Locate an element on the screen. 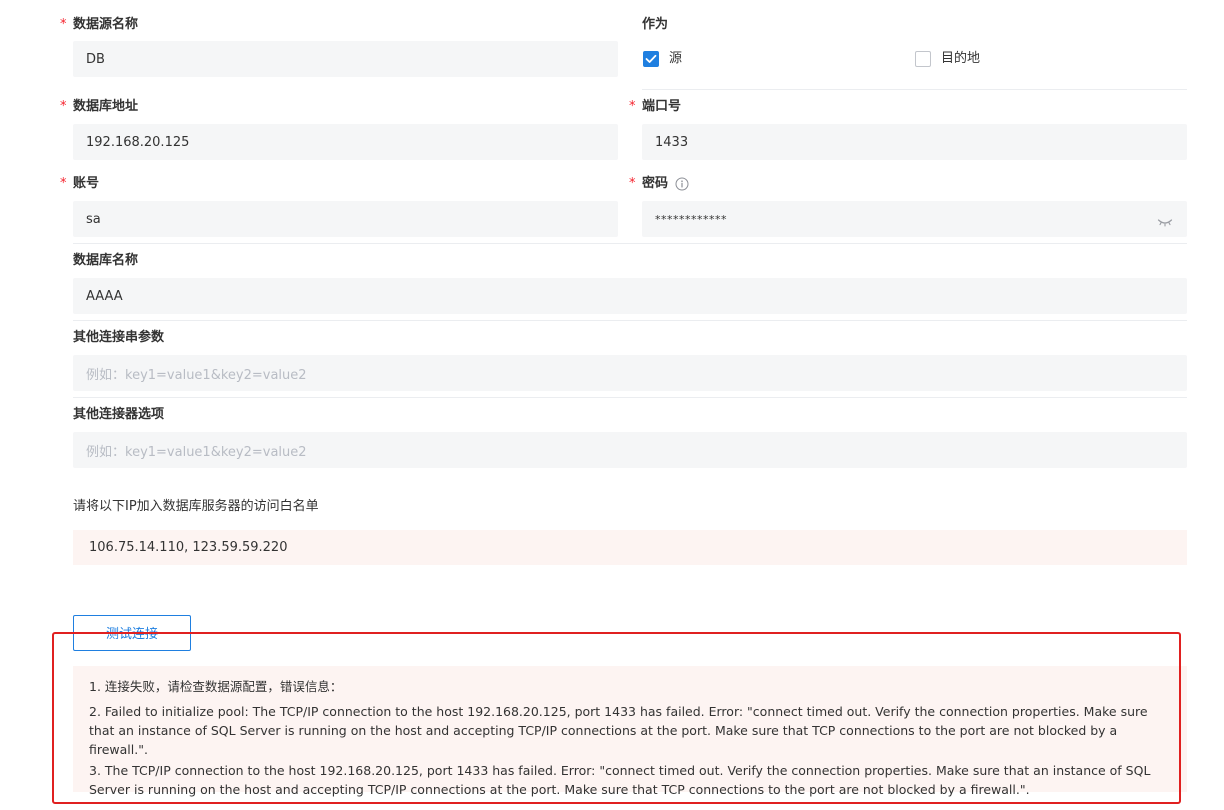  datasource-name-value: DB is located at coordinates (95, 59).